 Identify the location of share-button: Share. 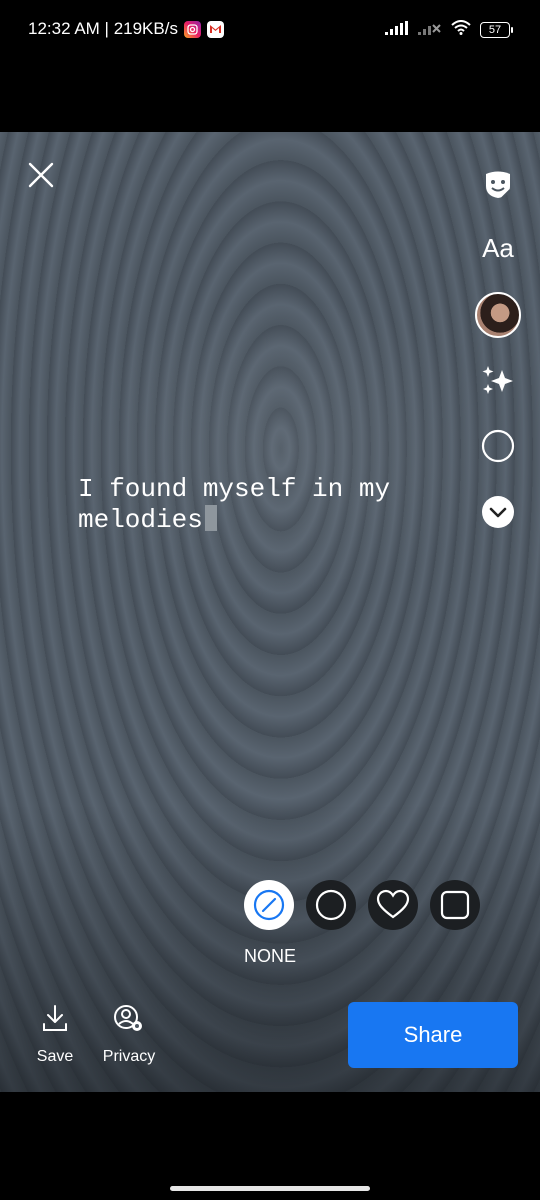
(433, 1035).